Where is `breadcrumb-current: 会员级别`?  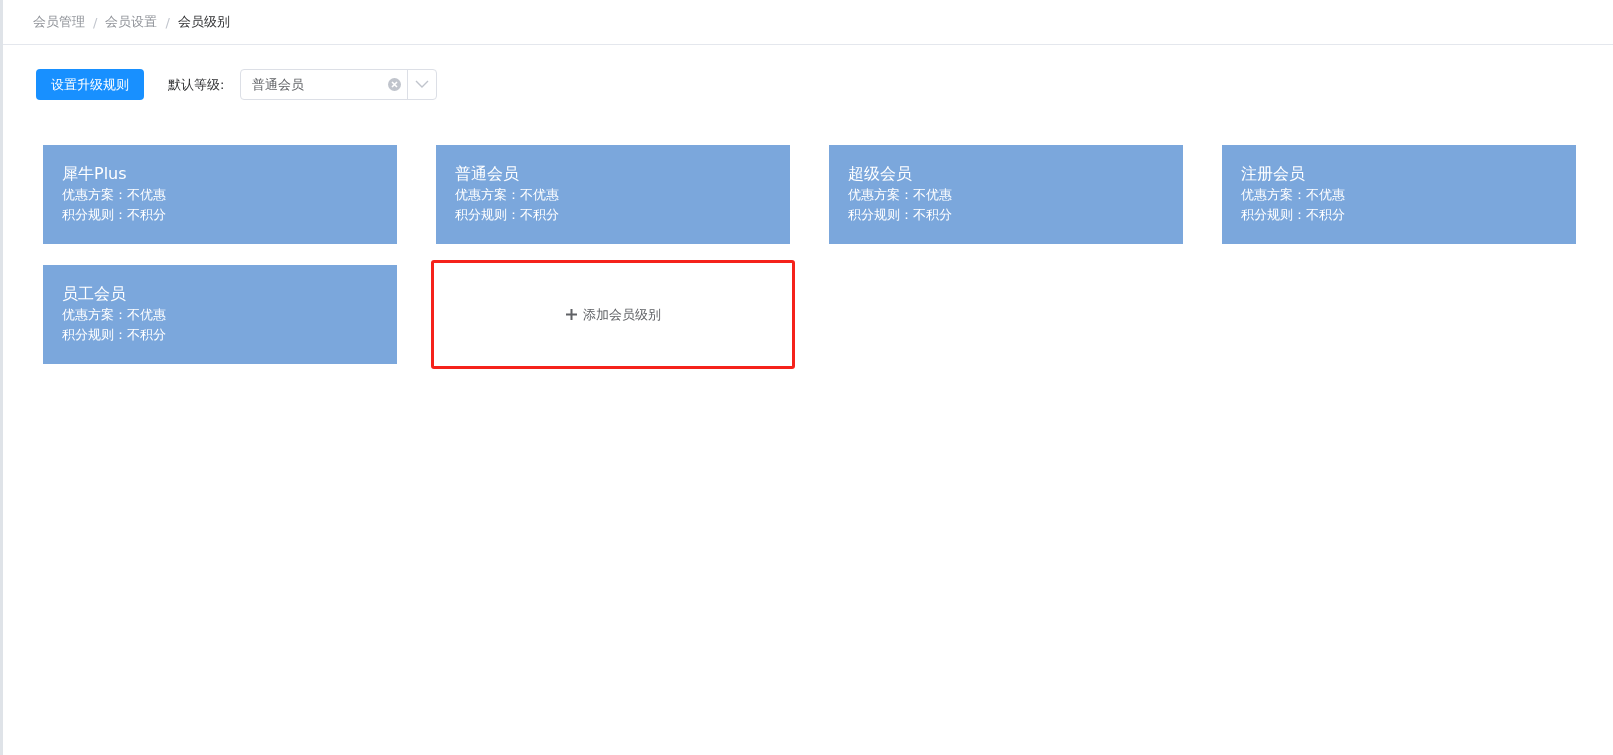
breadcrumb-current: 会员级别 is located at coordinates (203, 22).